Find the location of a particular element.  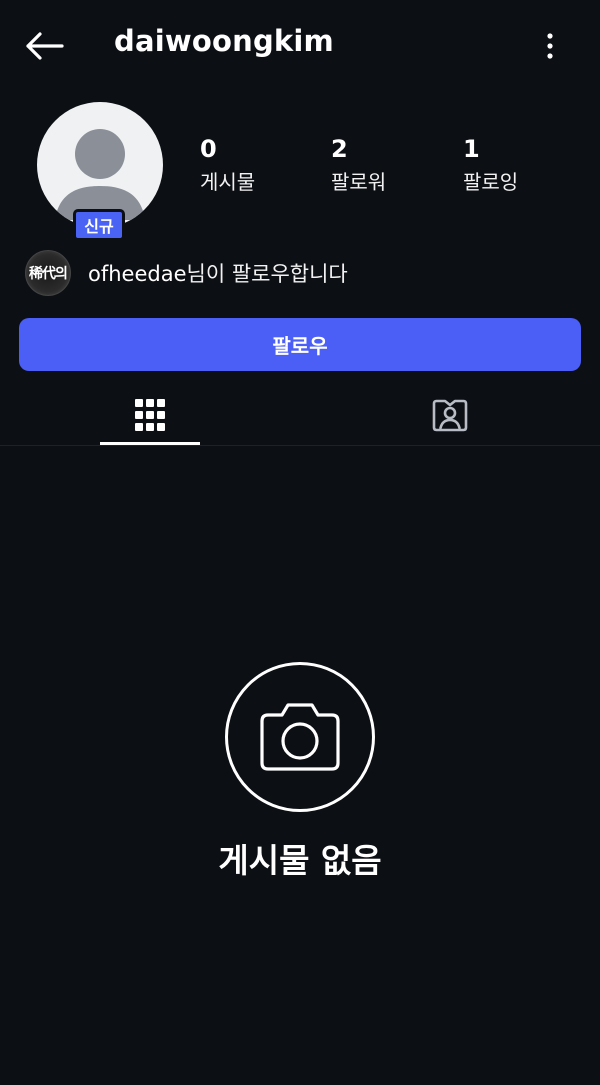

followers-count: 2 is located at coordinates (339, 149).